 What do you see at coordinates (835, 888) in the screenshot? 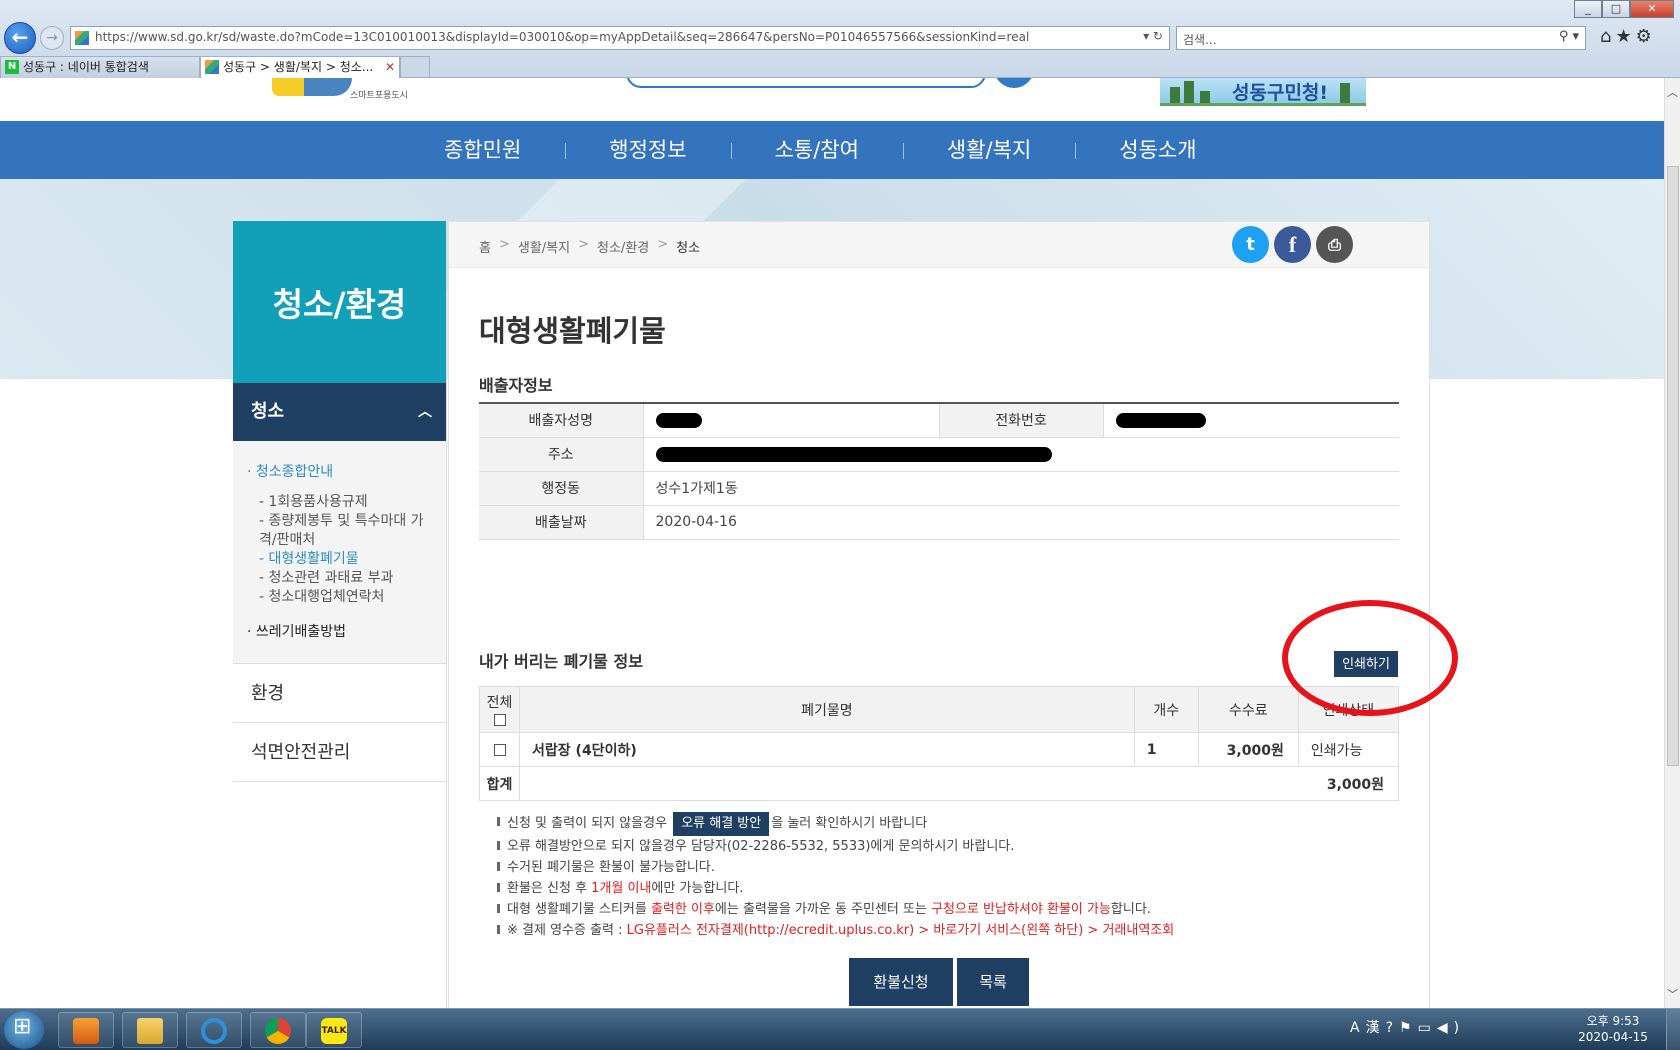
I see `notice-item: 환불은 신청 후 1개월 이내에만 가능합니다.` at bounding box center [835, 888].